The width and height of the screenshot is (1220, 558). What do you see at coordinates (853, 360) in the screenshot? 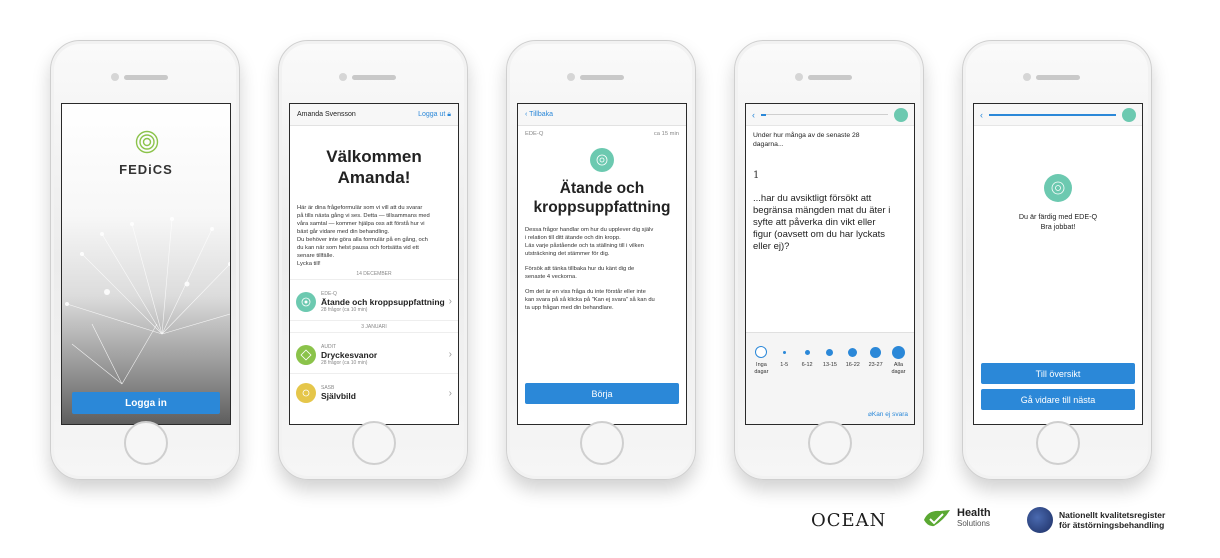
I see `answer-option: 16-22` at bounding box center [853, 360].